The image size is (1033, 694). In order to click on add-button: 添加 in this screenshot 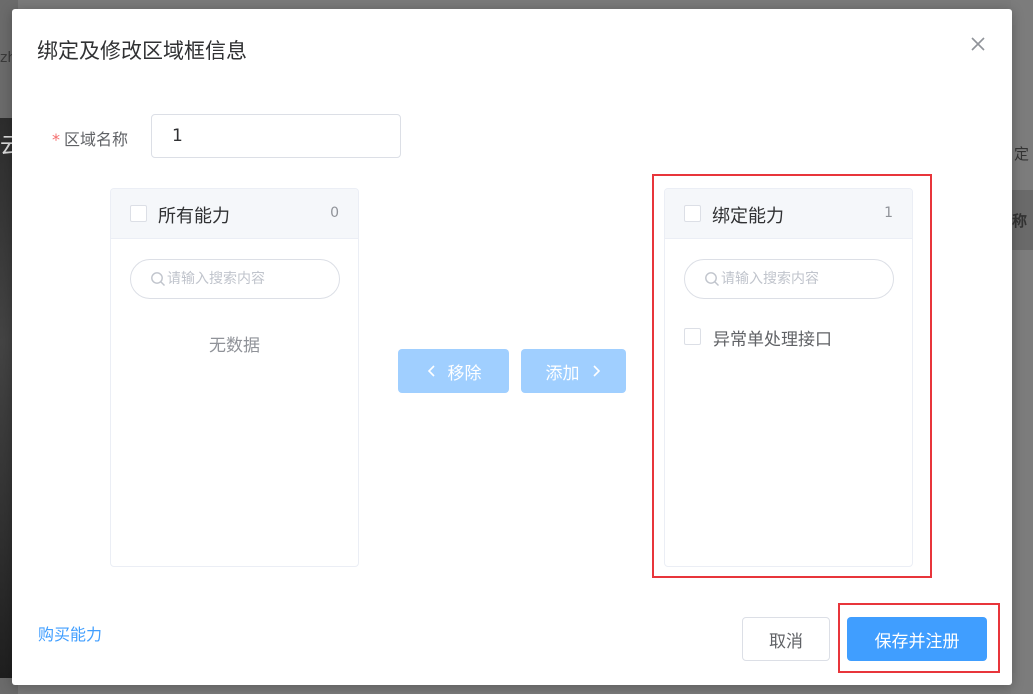, I will do `click(573, 371)`.